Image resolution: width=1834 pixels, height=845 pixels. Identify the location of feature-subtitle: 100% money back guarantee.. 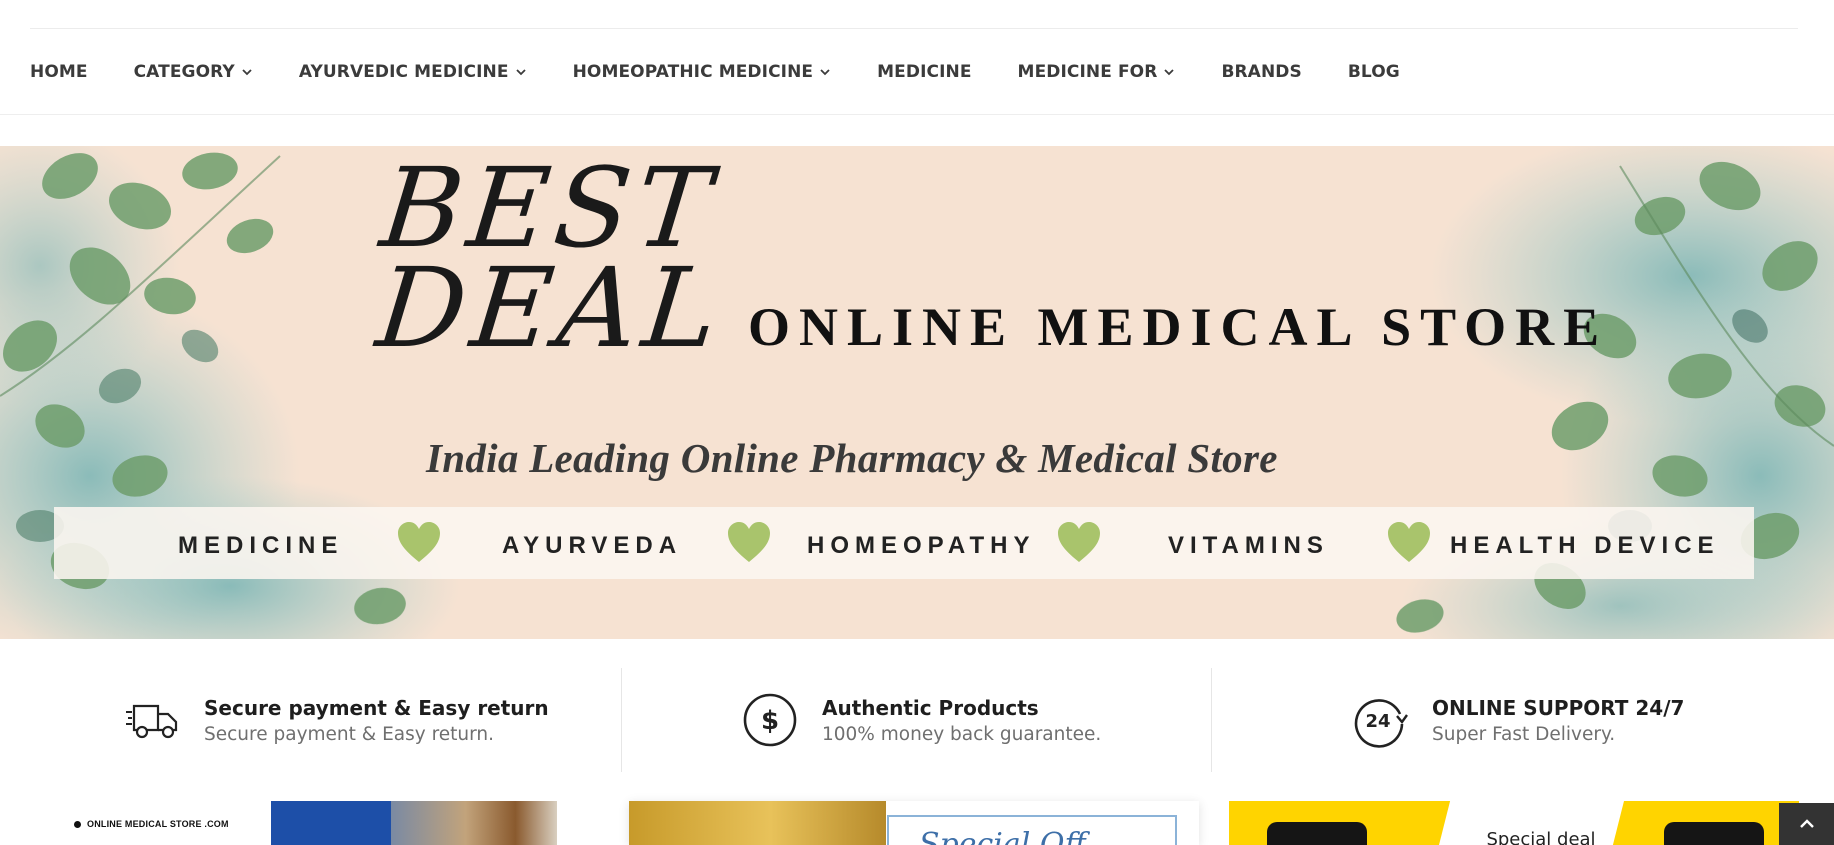
(962, 734).